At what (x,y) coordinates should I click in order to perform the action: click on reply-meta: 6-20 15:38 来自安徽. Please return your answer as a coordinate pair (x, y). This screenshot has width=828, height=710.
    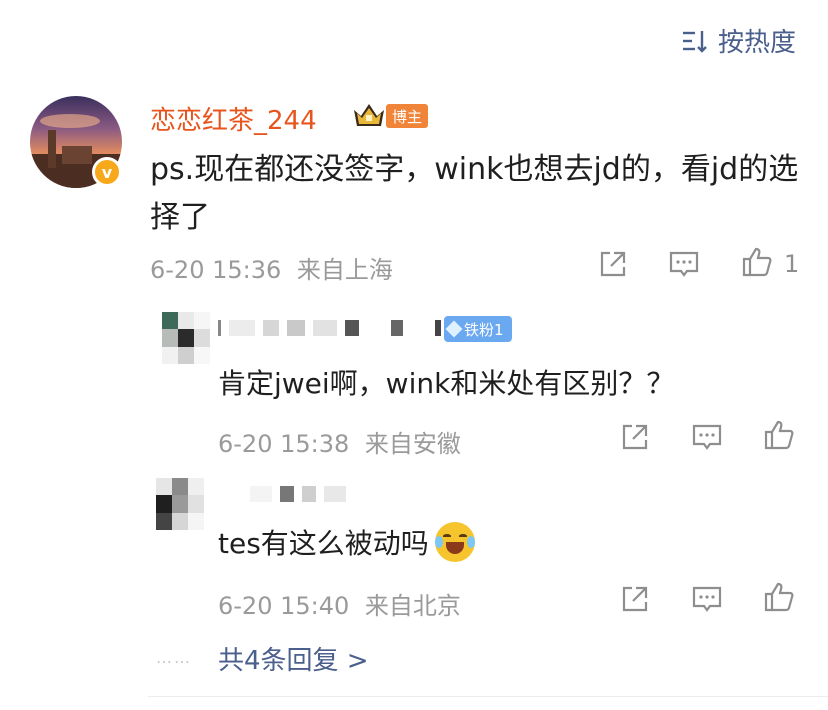
    Looking at the image, I should click on (339, 441).